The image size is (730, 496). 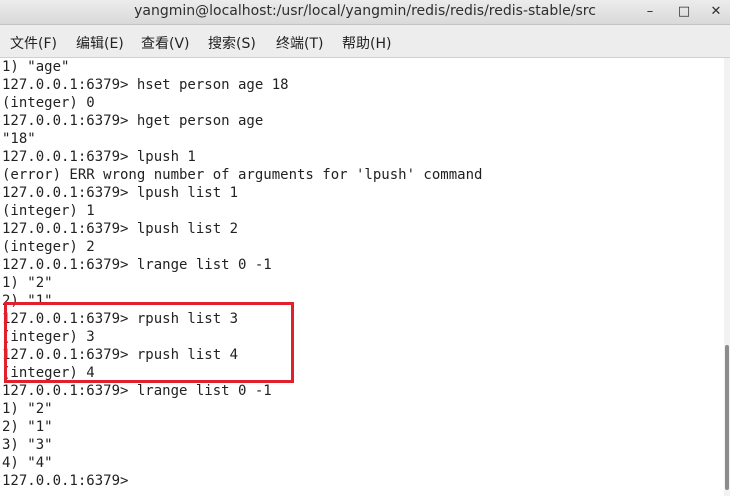 What do you see at coordinates (650, 12) in the screenshot?
I see `minimize-icon: –` at bounding box center [650, 12].